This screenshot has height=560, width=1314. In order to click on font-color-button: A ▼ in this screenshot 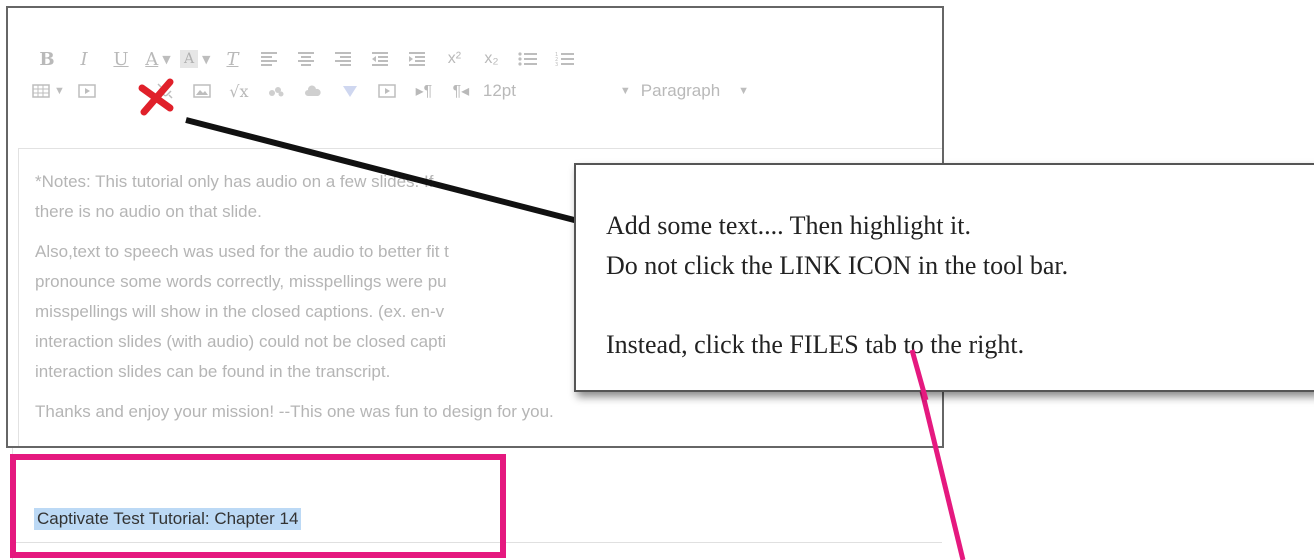, I will do `click(158, 59)`.